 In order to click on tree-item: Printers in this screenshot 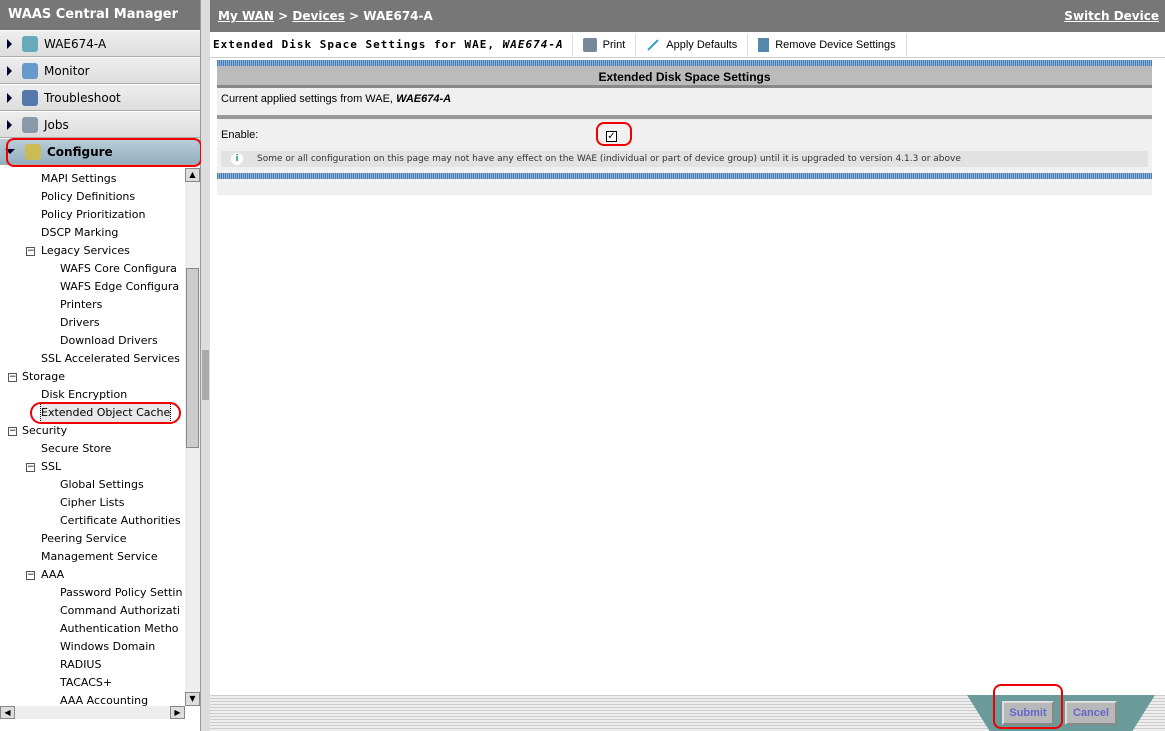, I will do `click(81, 305)`.